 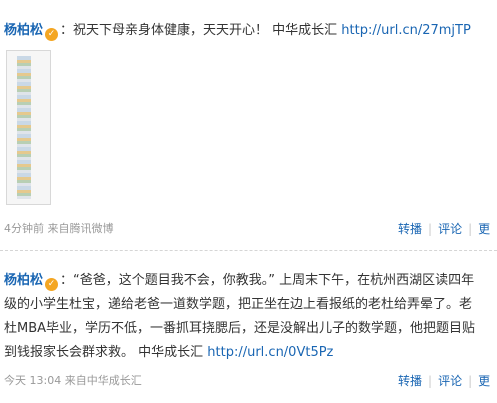 I want to click on post-2-text-line-4: 到钱报家长会群求救。 中华成长汇 http://url.cn/0Vt5Pz, so click(x=168, y=353).